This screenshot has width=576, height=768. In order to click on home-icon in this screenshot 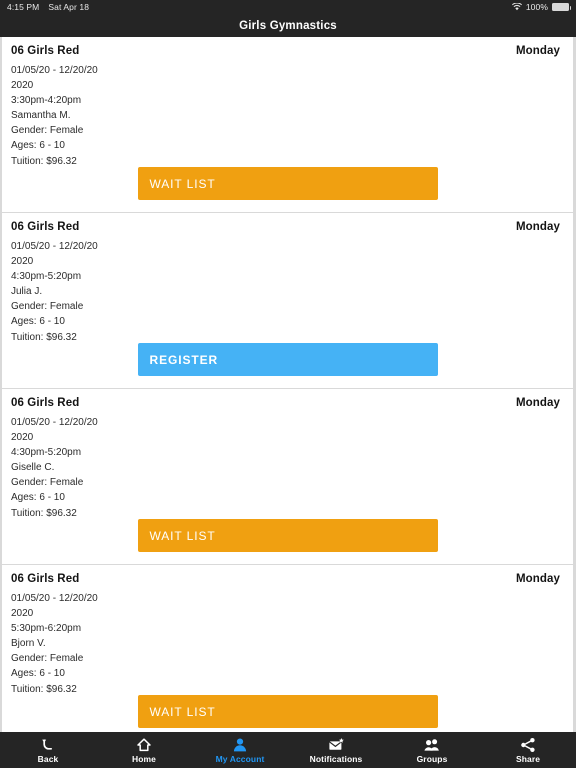, I will do `click(144, 745)`.